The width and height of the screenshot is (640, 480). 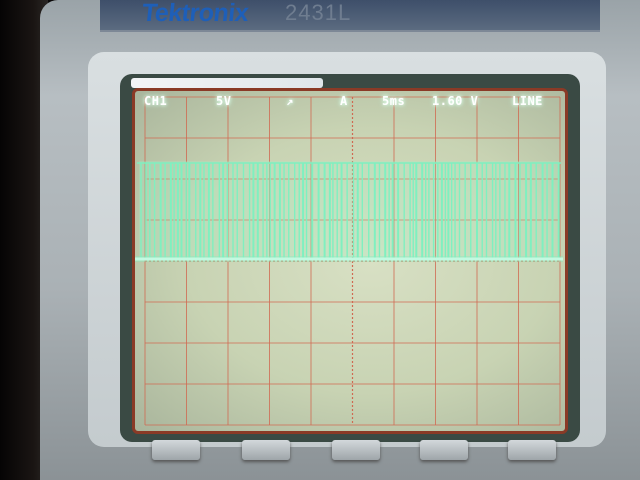 I want to click on model-number: 2431L, so click(x=318, y=12).